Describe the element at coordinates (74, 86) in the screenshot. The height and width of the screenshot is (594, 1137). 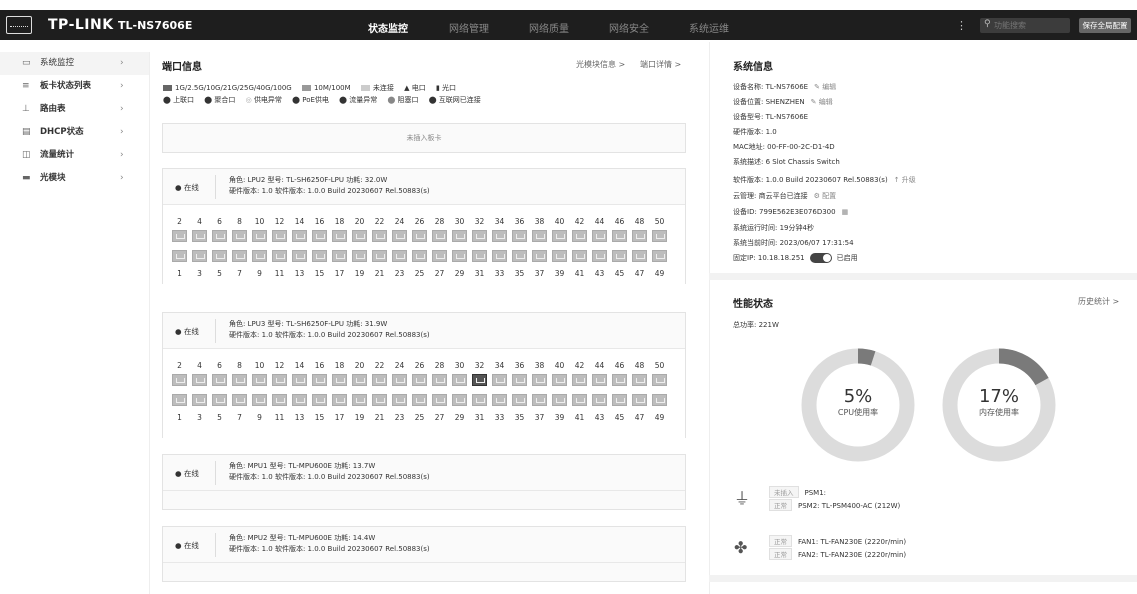
I see `sidebar-item-card-list: ≡ 板卡状态列表 ›` at that location.